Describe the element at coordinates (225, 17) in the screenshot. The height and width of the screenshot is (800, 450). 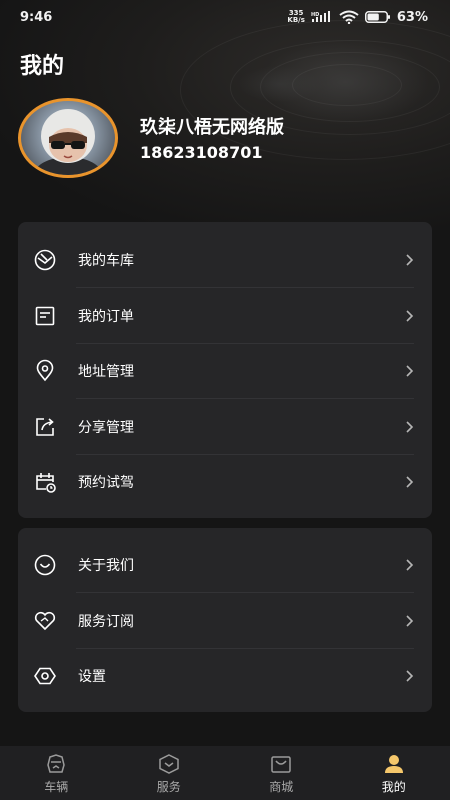
I see `status-bar: 9:46 335 KB/s HD 63%` at that location.